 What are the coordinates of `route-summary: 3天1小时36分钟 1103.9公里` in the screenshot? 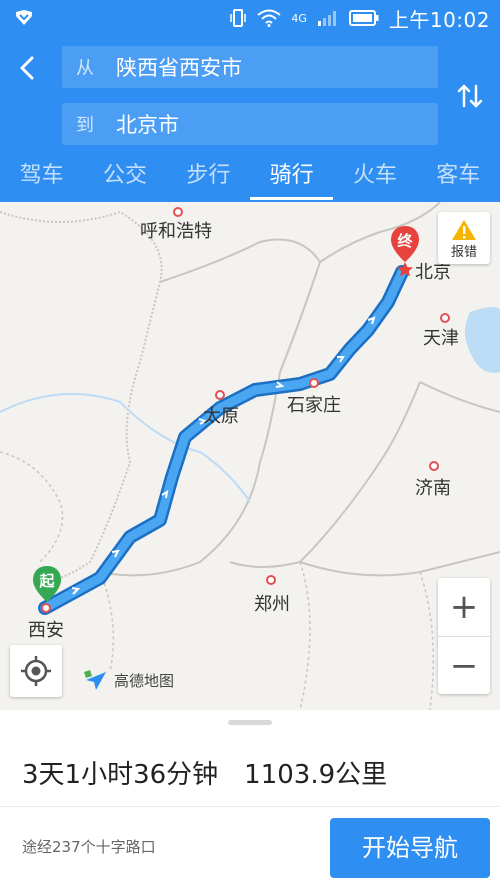 It's located at (204, 772).